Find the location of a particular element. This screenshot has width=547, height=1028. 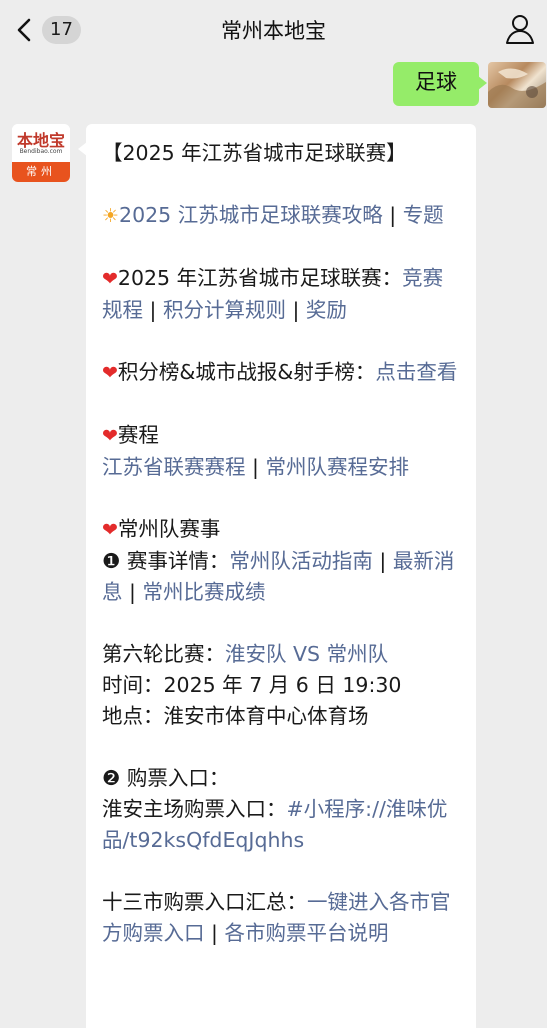

provincial-schedule-link: 江苏省联赛赛程 is located at coordinates (174, 467).